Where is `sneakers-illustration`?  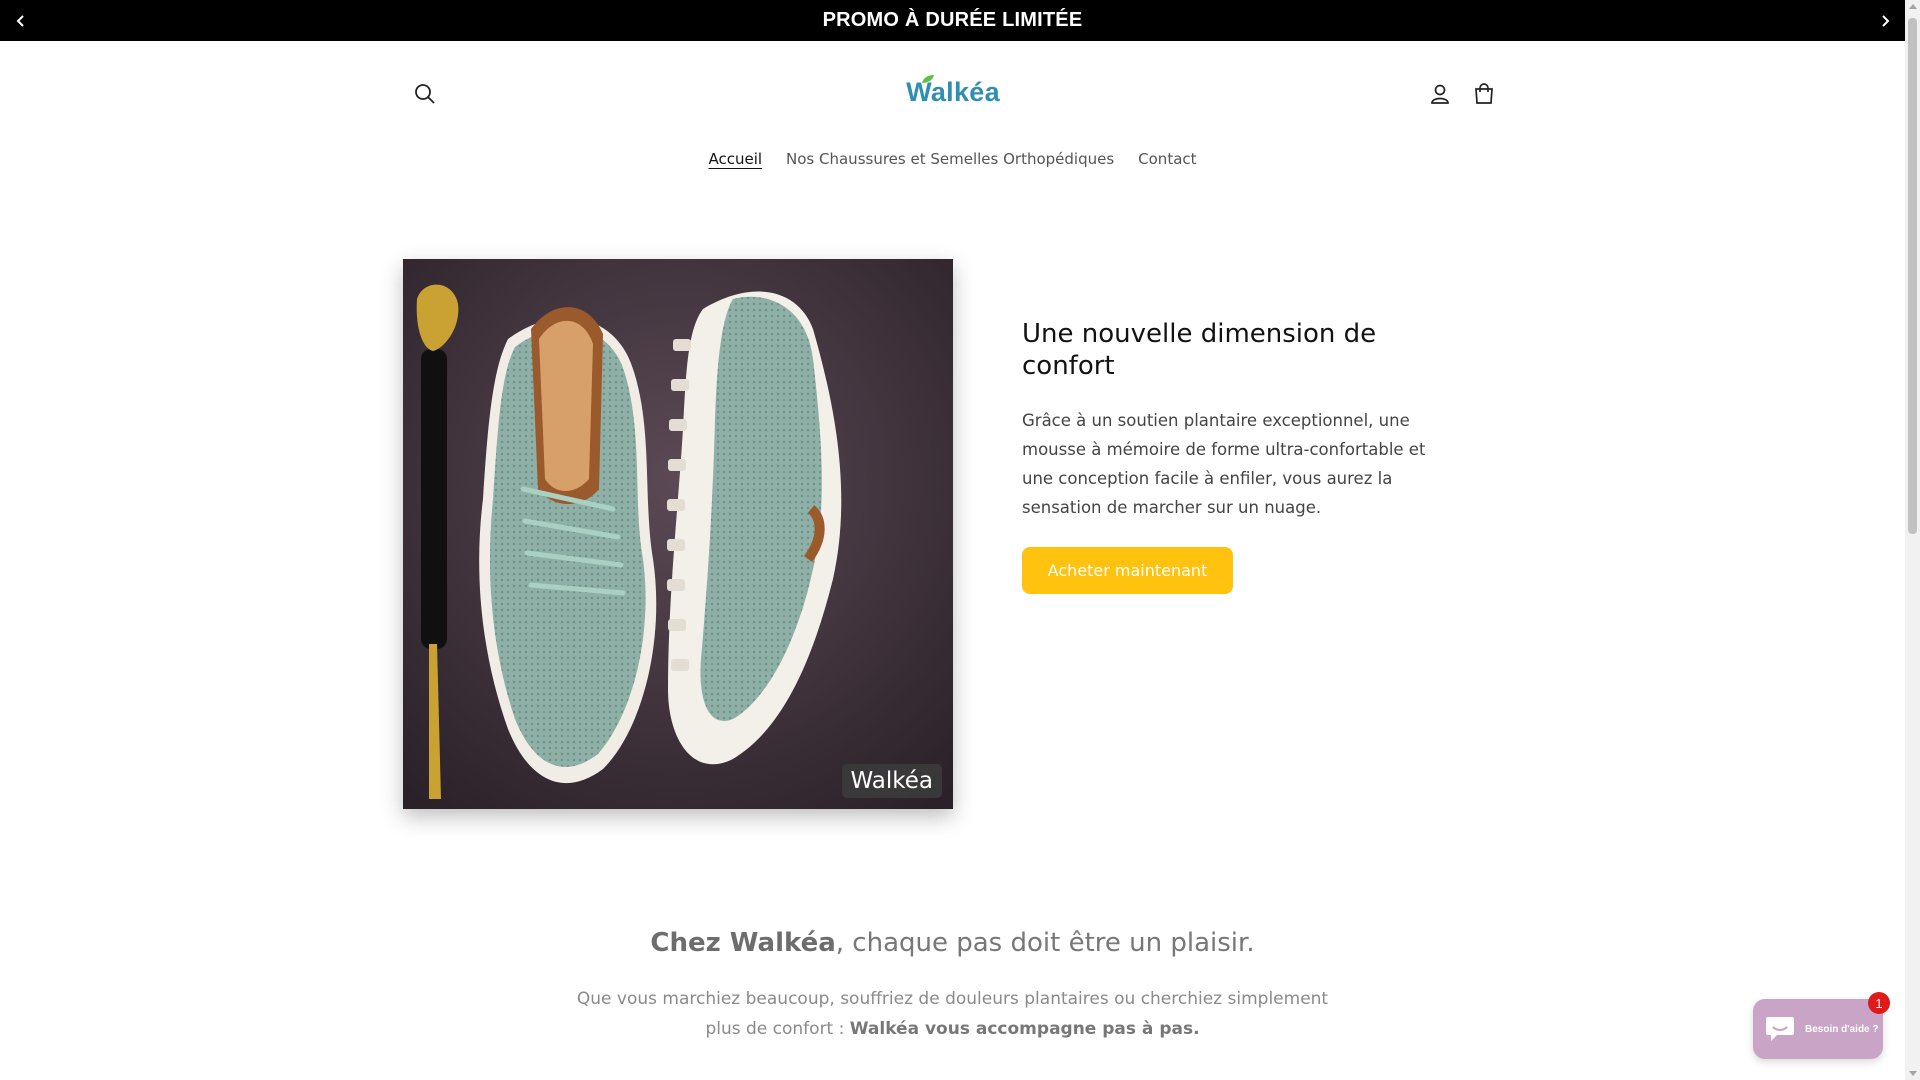
sneakers-illustration is located at coordinates (678, 534).